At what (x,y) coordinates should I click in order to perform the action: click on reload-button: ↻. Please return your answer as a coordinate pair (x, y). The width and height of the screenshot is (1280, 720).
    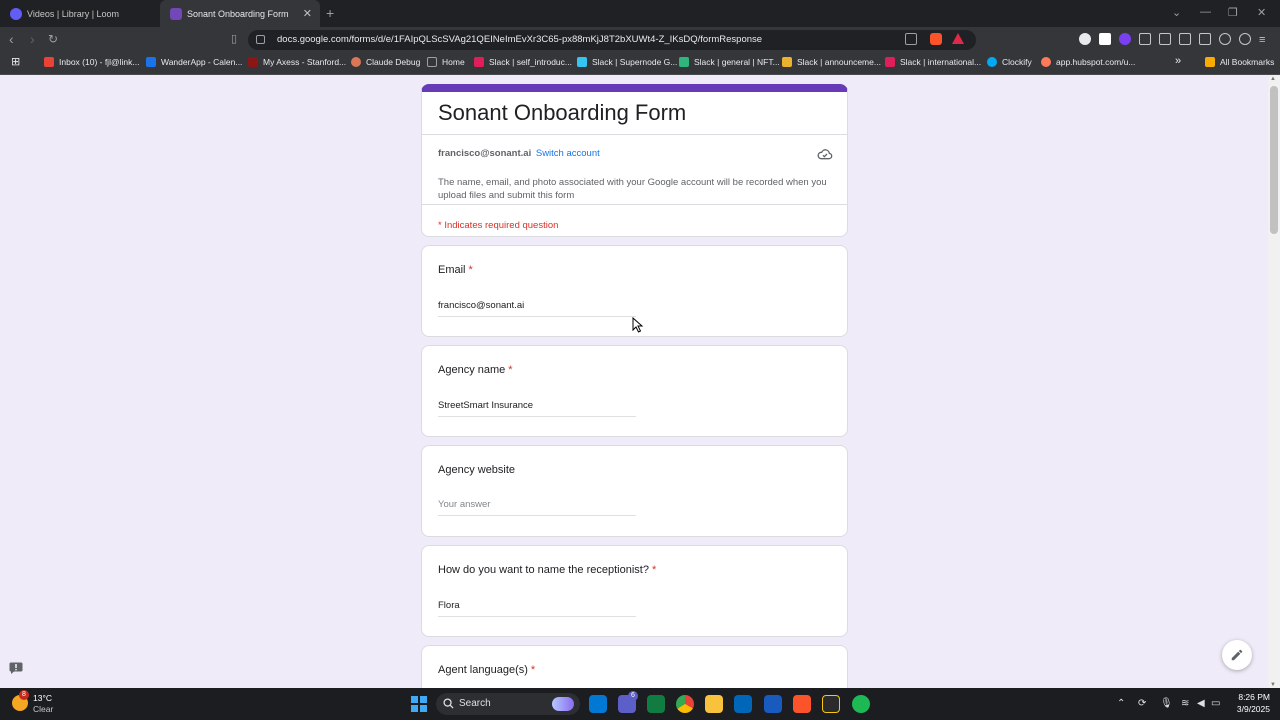
    Looking at the image, I should click on (53, 39).